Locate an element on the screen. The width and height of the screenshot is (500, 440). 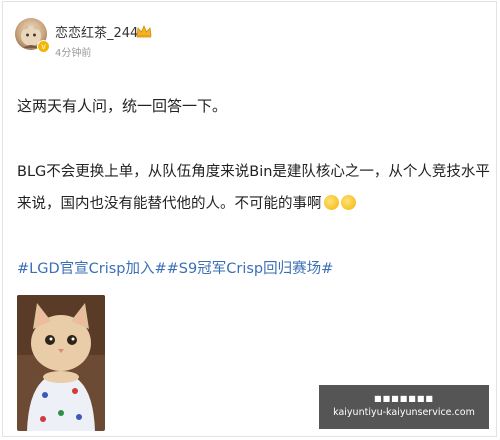
author-name: 恋恋红茶_244 is located at coordinates (96, 31).